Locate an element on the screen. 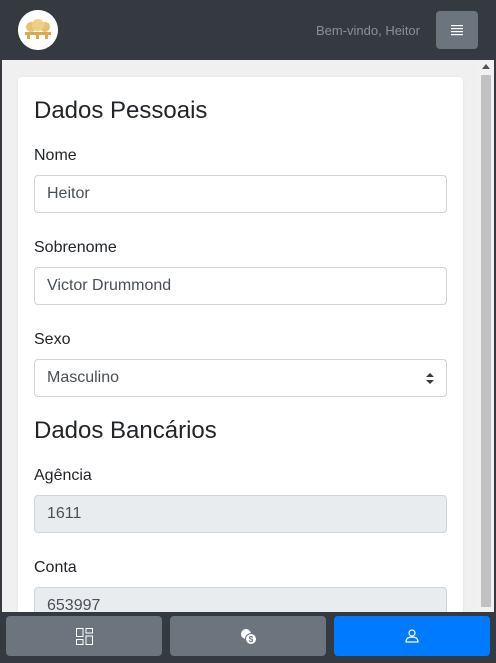 This screenshot has width=496, height=663. last-name-label: Sobrenome is located at coordinates (75, 247).